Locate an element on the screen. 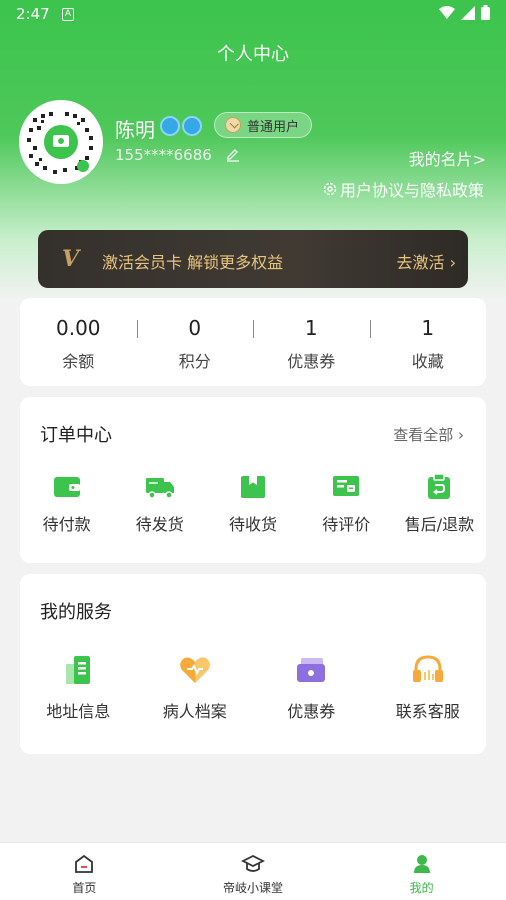 Image resolution: width=506 pixels, height=900 pixels. order-status-label: 待付款 is located at coordinates (66, 524).